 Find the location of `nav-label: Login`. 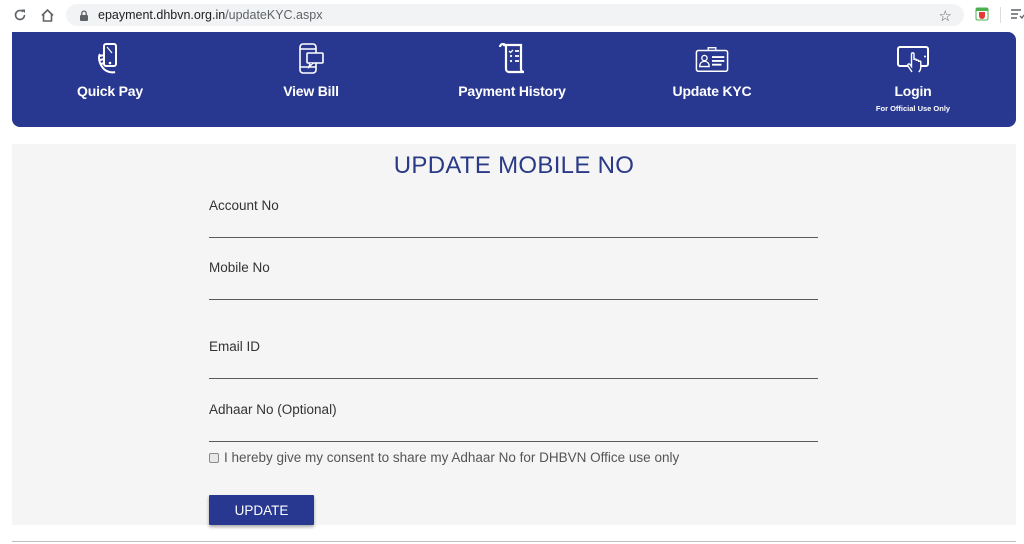

nav-label: Login is located at coordinates (913, 91).